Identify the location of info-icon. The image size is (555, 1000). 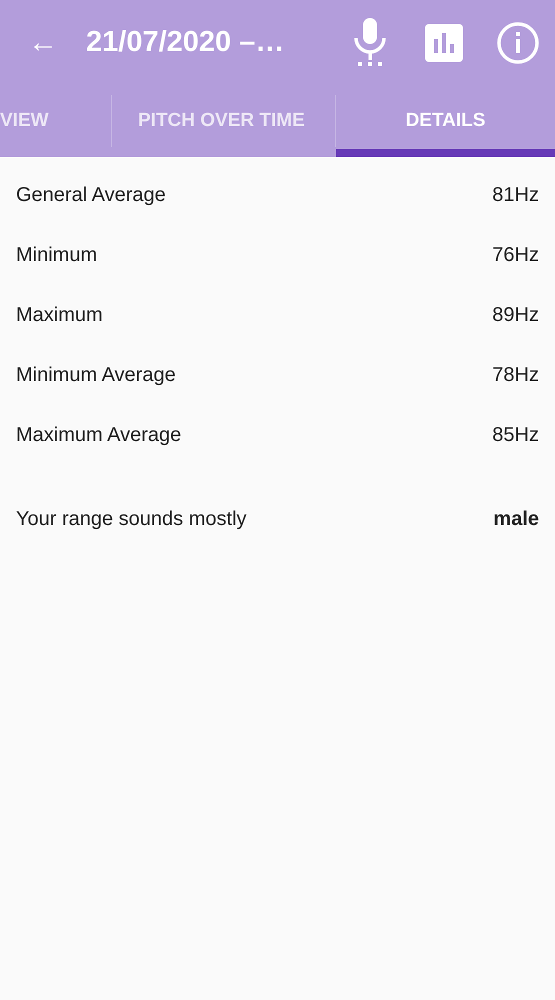
(518, 43).